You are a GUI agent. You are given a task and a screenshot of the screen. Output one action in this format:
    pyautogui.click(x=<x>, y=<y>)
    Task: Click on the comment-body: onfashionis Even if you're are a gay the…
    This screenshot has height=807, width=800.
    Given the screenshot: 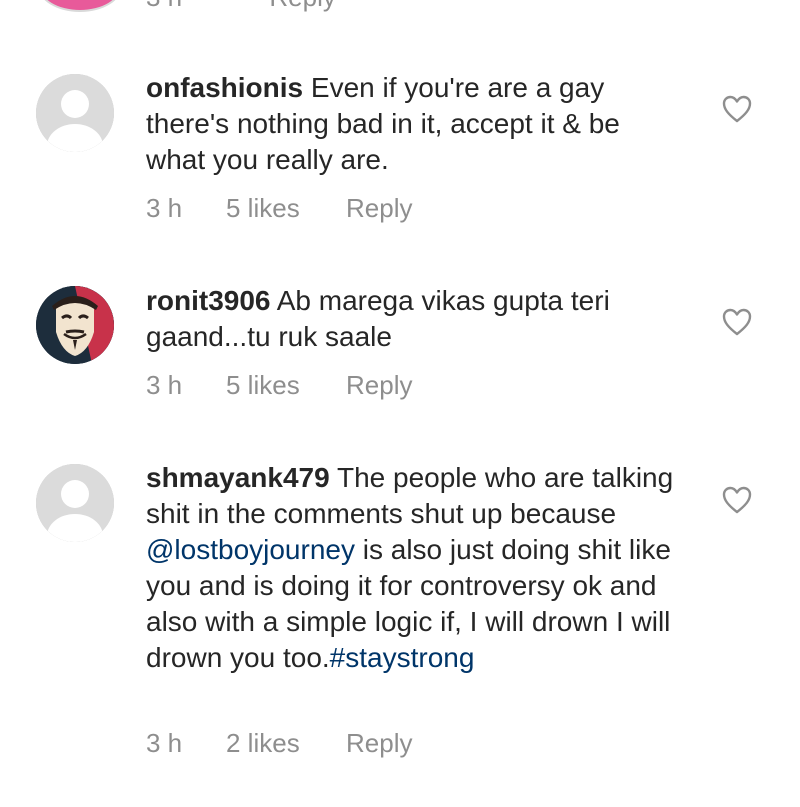 What is the action you would take?
    pyautogui.click(x=416, y=124)
    